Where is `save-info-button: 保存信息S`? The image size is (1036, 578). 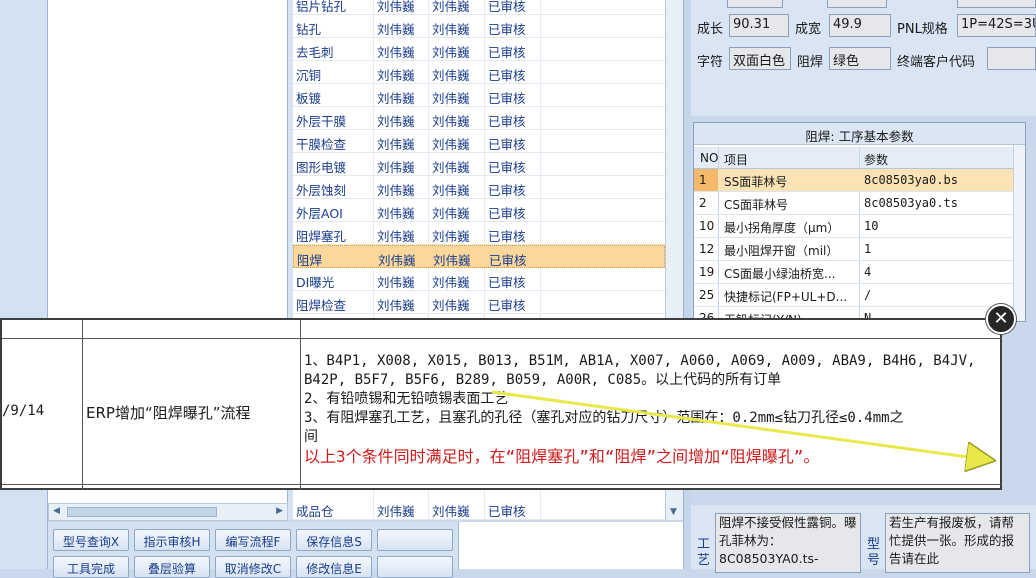
save-info-button: 保存信息S is located at coordinates (334, 540).